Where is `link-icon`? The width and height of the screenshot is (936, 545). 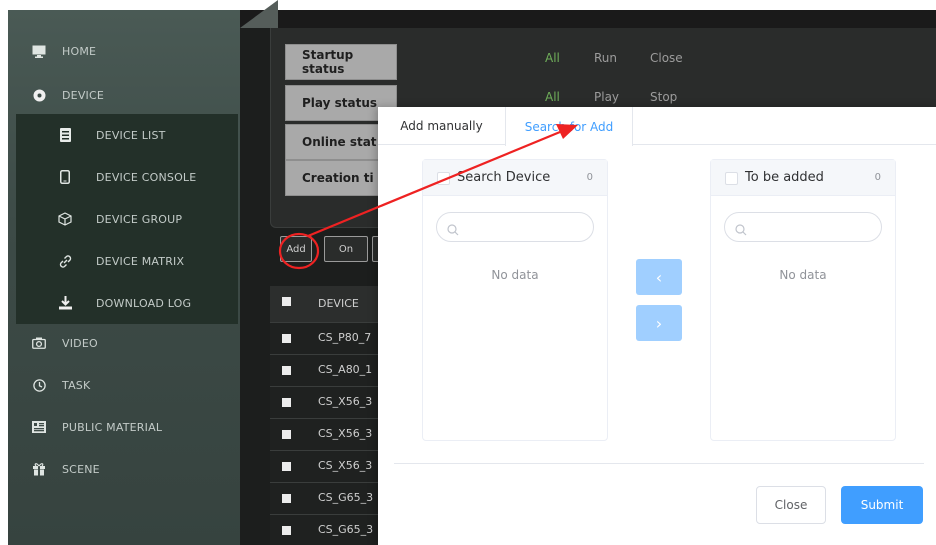
link-icon is located at coordinates (65, 261).